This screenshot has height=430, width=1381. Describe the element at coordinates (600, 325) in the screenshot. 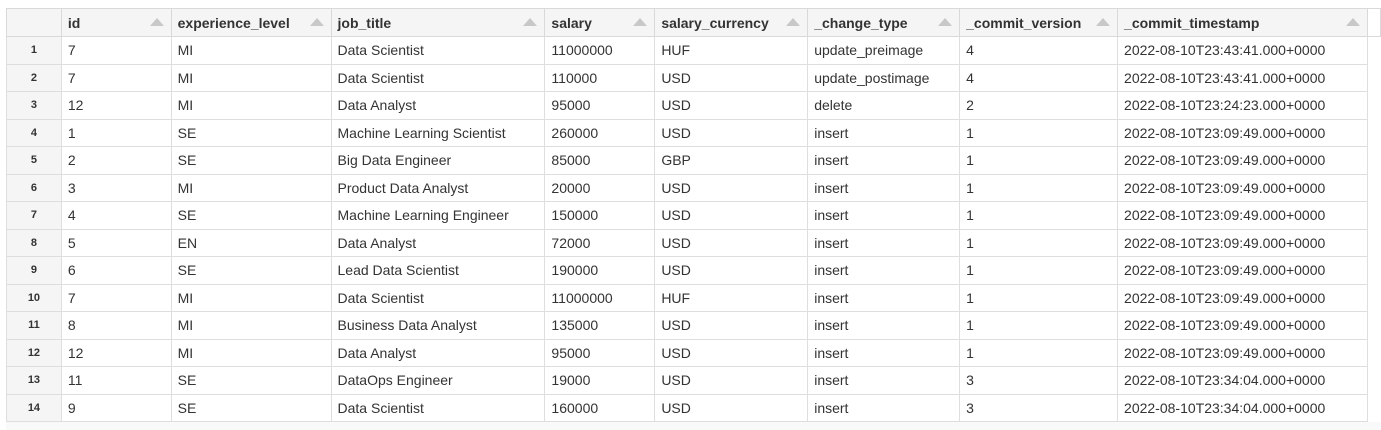

I see `table-cell: 135000` at that location.